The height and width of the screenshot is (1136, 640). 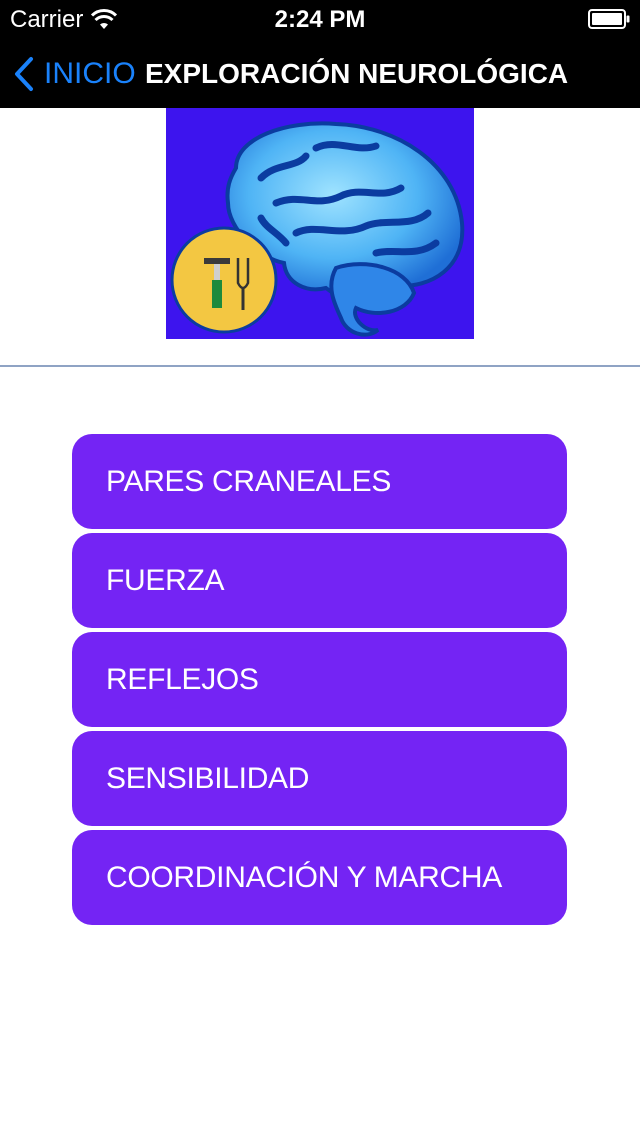 I want to click on back-button: INICIO, so click(x=74, y=74).